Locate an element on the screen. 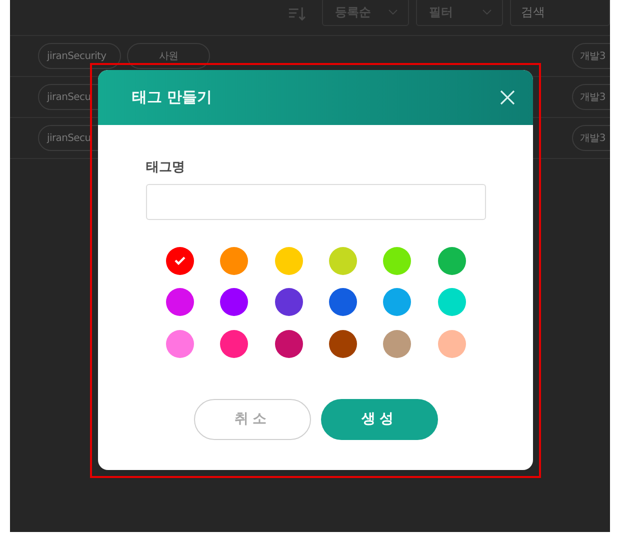 This screenshot has height=534, width=619. check-icon is located at coordinates (180, 261).